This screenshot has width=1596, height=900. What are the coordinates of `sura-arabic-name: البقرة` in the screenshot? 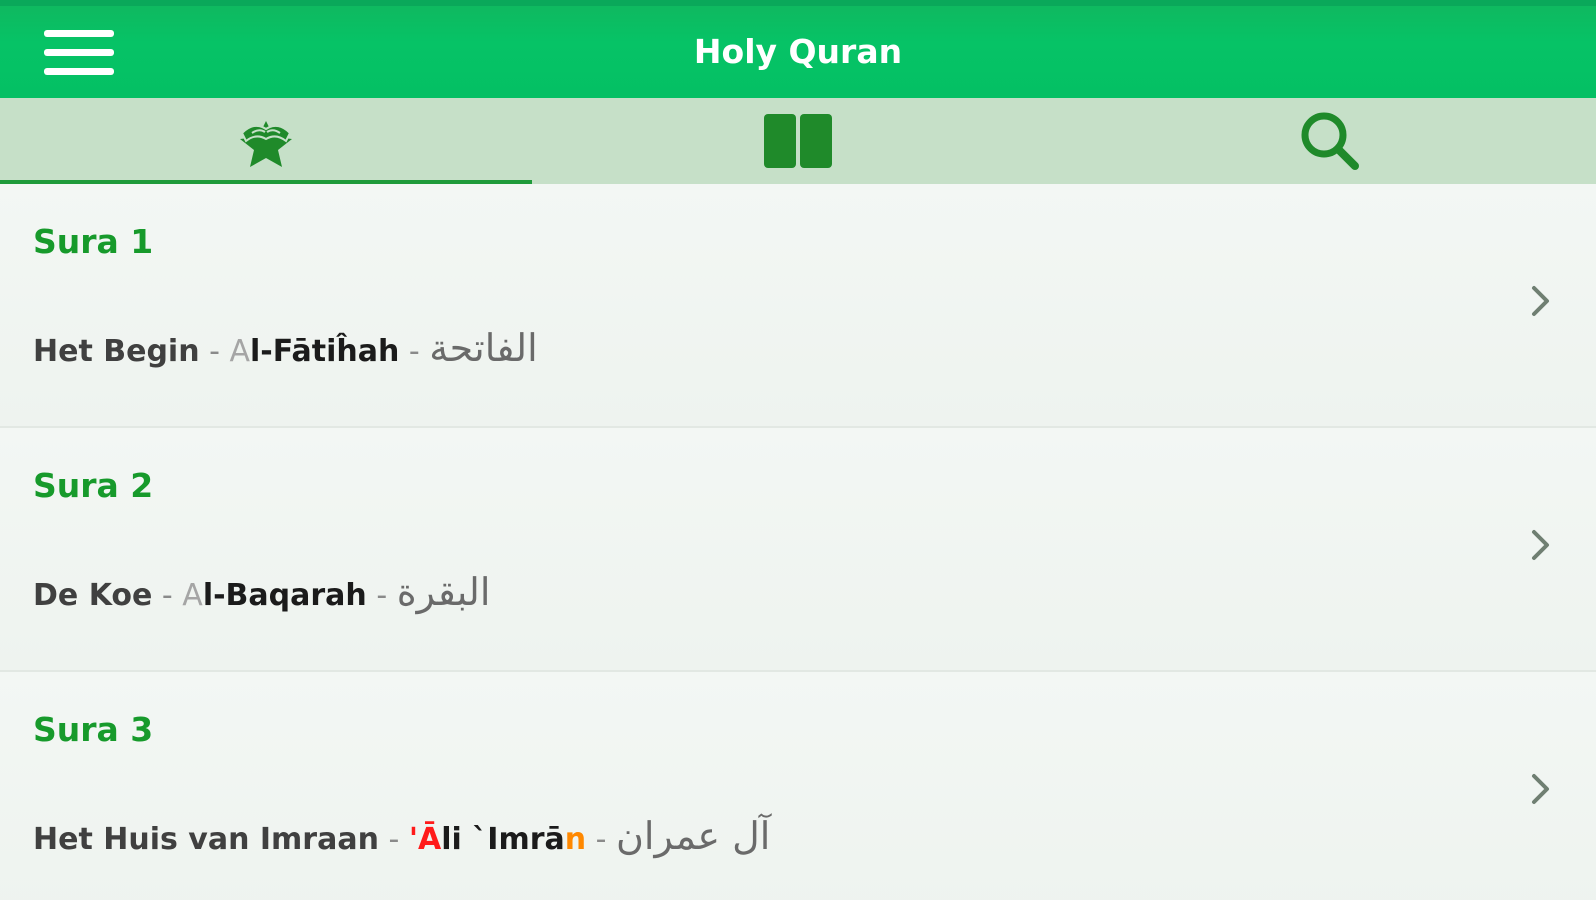 It's located at (443, 592).